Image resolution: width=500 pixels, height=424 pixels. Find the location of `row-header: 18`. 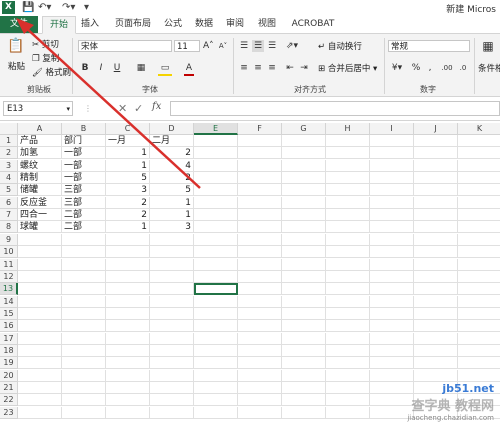

row-header: 18 is located at coordinates (9, 350).